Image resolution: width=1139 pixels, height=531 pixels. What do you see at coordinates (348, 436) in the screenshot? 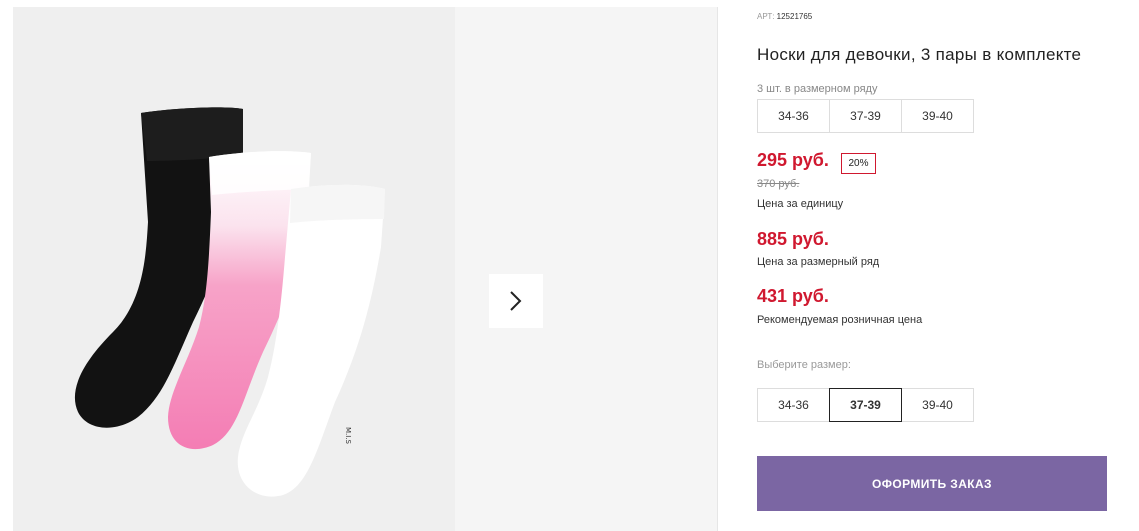
I see `sock-brand-label: M.I.S` at bounding box center [348, 436].